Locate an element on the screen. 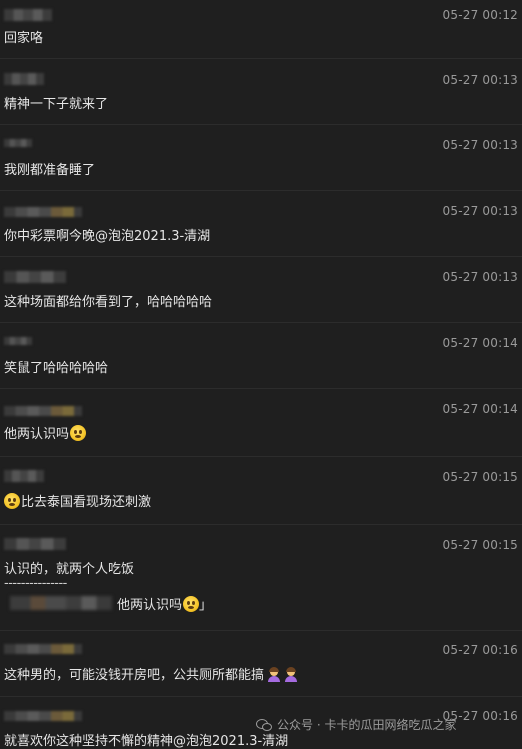 This screenshot has height=749, width=522. message-text: 他两认识吗 is located at coordinates (45, 432).